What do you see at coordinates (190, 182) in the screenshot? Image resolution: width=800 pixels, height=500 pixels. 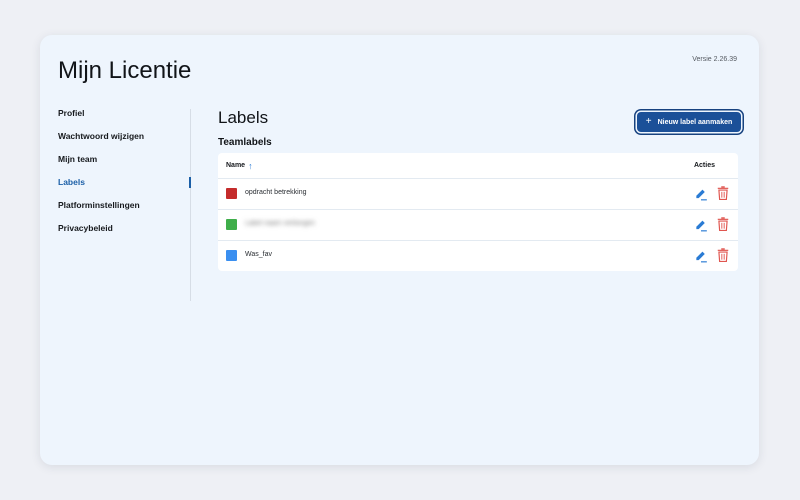 I see `sidebar-active-indicator` at bounding box center [190, 182].